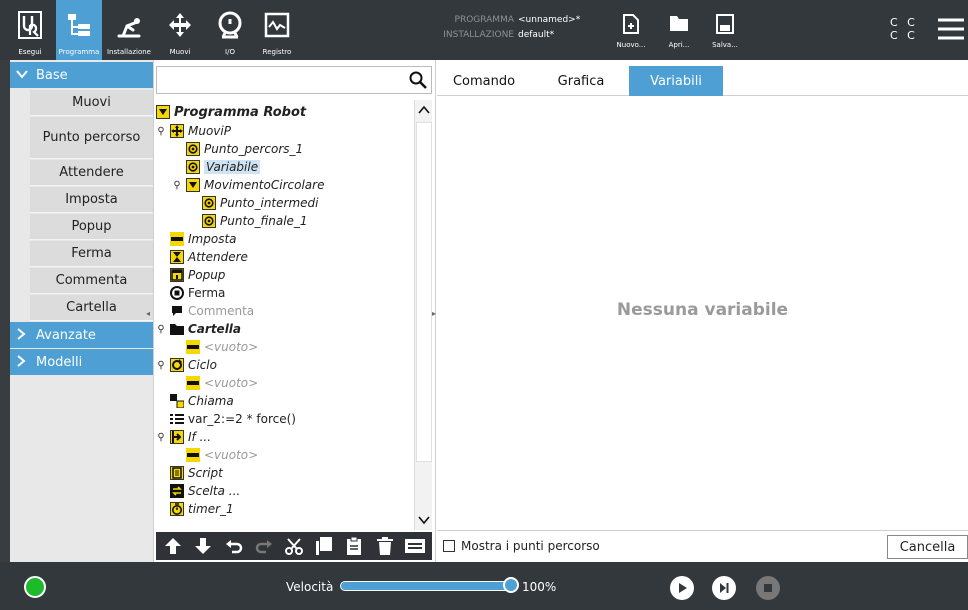  I want to click on scroll-thumb, so click(424, 292).